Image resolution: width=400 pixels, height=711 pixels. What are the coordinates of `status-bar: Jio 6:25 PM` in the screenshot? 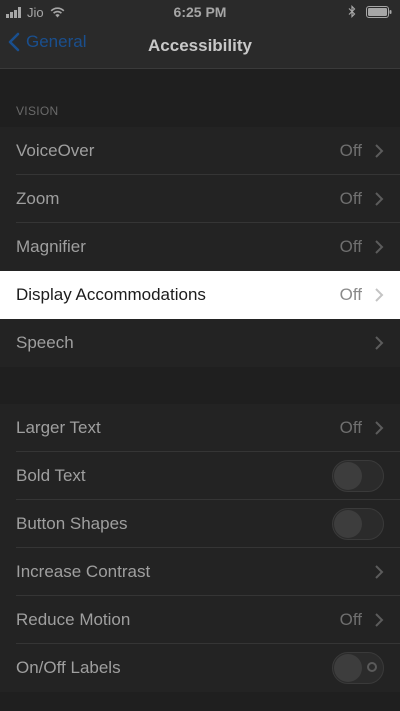 It's located at (200, 12).